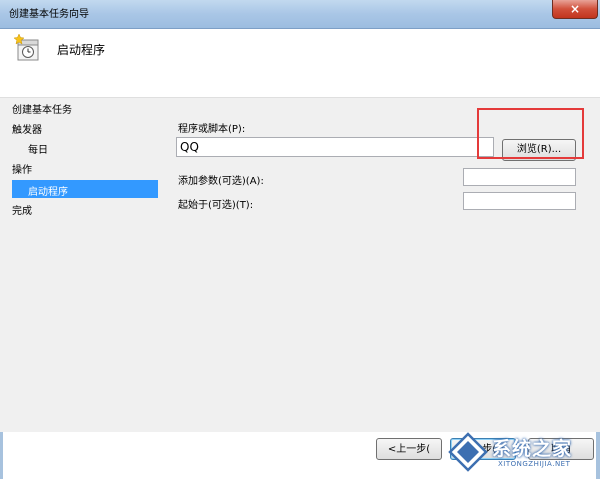  What do you see at coordinates (530, 133) in the screenshot?
I see `highlight-box` at bounding box center [530, 133].